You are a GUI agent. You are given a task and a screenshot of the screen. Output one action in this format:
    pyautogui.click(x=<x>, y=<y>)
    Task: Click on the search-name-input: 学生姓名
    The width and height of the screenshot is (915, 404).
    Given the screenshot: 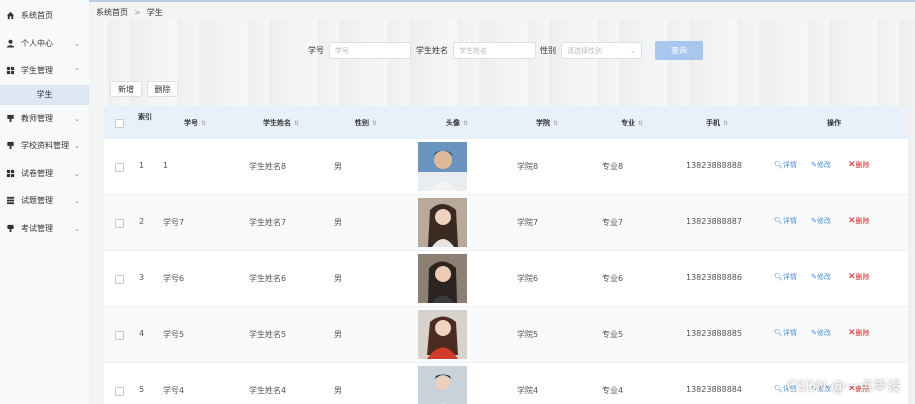 What is the action you would take?
    pyautogui.click(x=494, y=50)
    